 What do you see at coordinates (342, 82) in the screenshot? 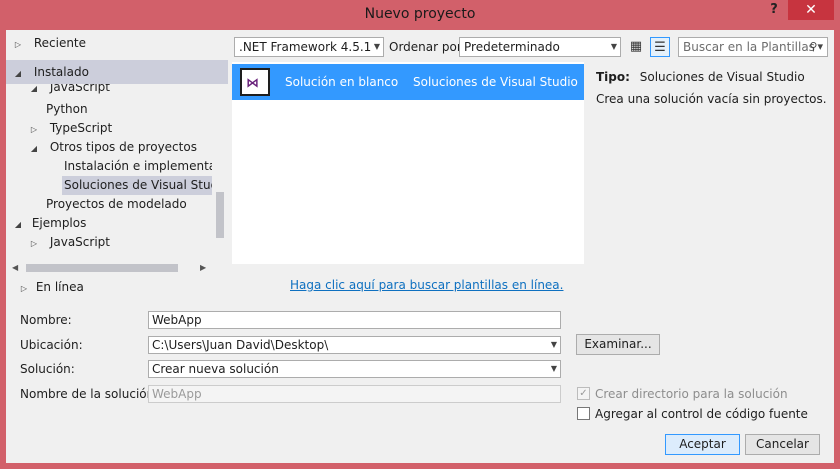
I see `template-name: Solución en blanco` at bounding box center [342, 82].